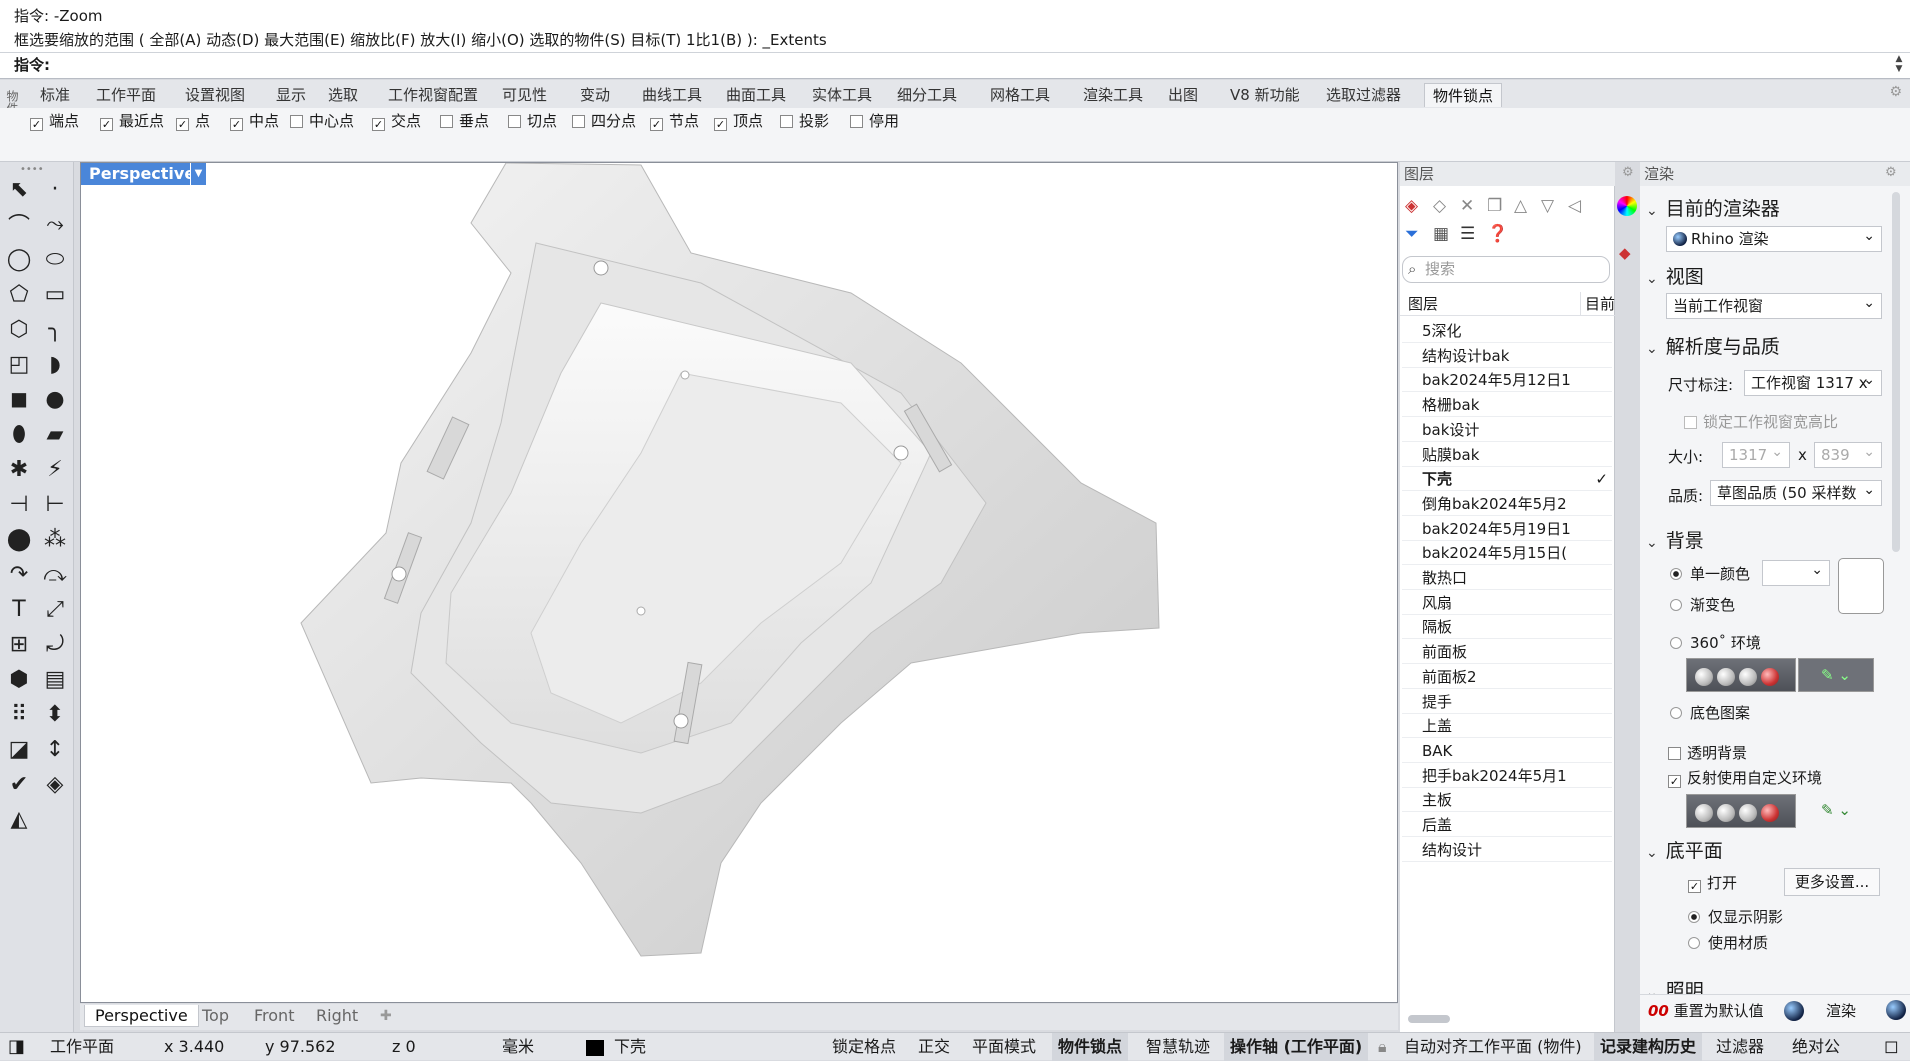 This screenshot has width=1910, height=1061. Describe the element at coordinates (1507, 702) in the screenshot. I see `layer-row: 提手` at that location.